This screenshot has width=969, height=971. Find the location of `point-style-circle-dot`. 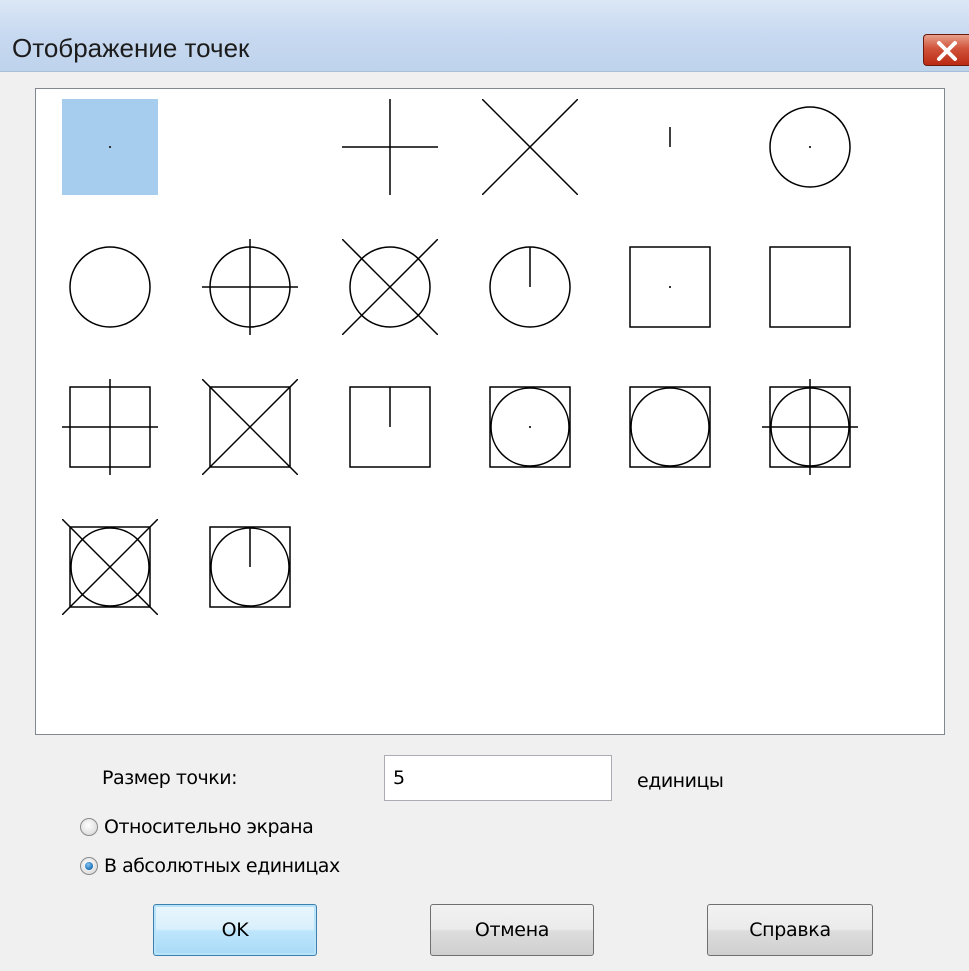

point-style-circle-dot is located at coordinates (810, 147).